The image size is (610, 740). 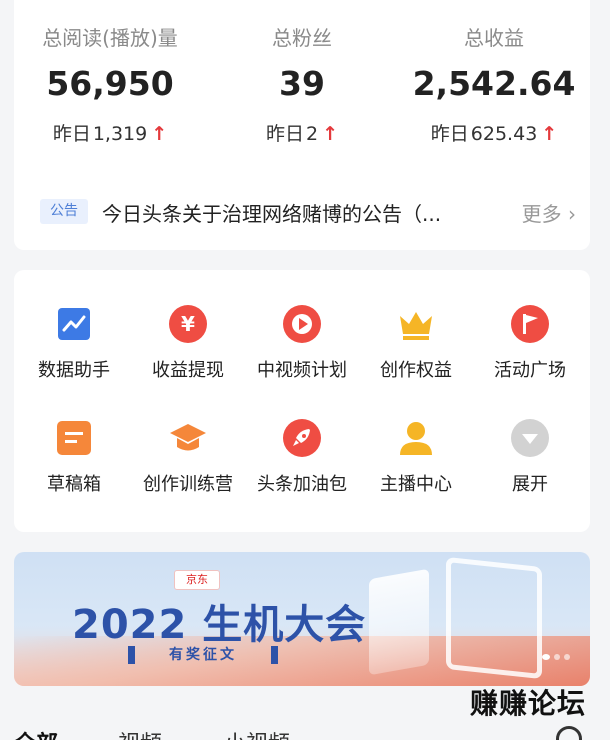 What do you see at coordinates (530, 324) in the screenshot?
I see `flag-icon` at bounding box center [530, 324].